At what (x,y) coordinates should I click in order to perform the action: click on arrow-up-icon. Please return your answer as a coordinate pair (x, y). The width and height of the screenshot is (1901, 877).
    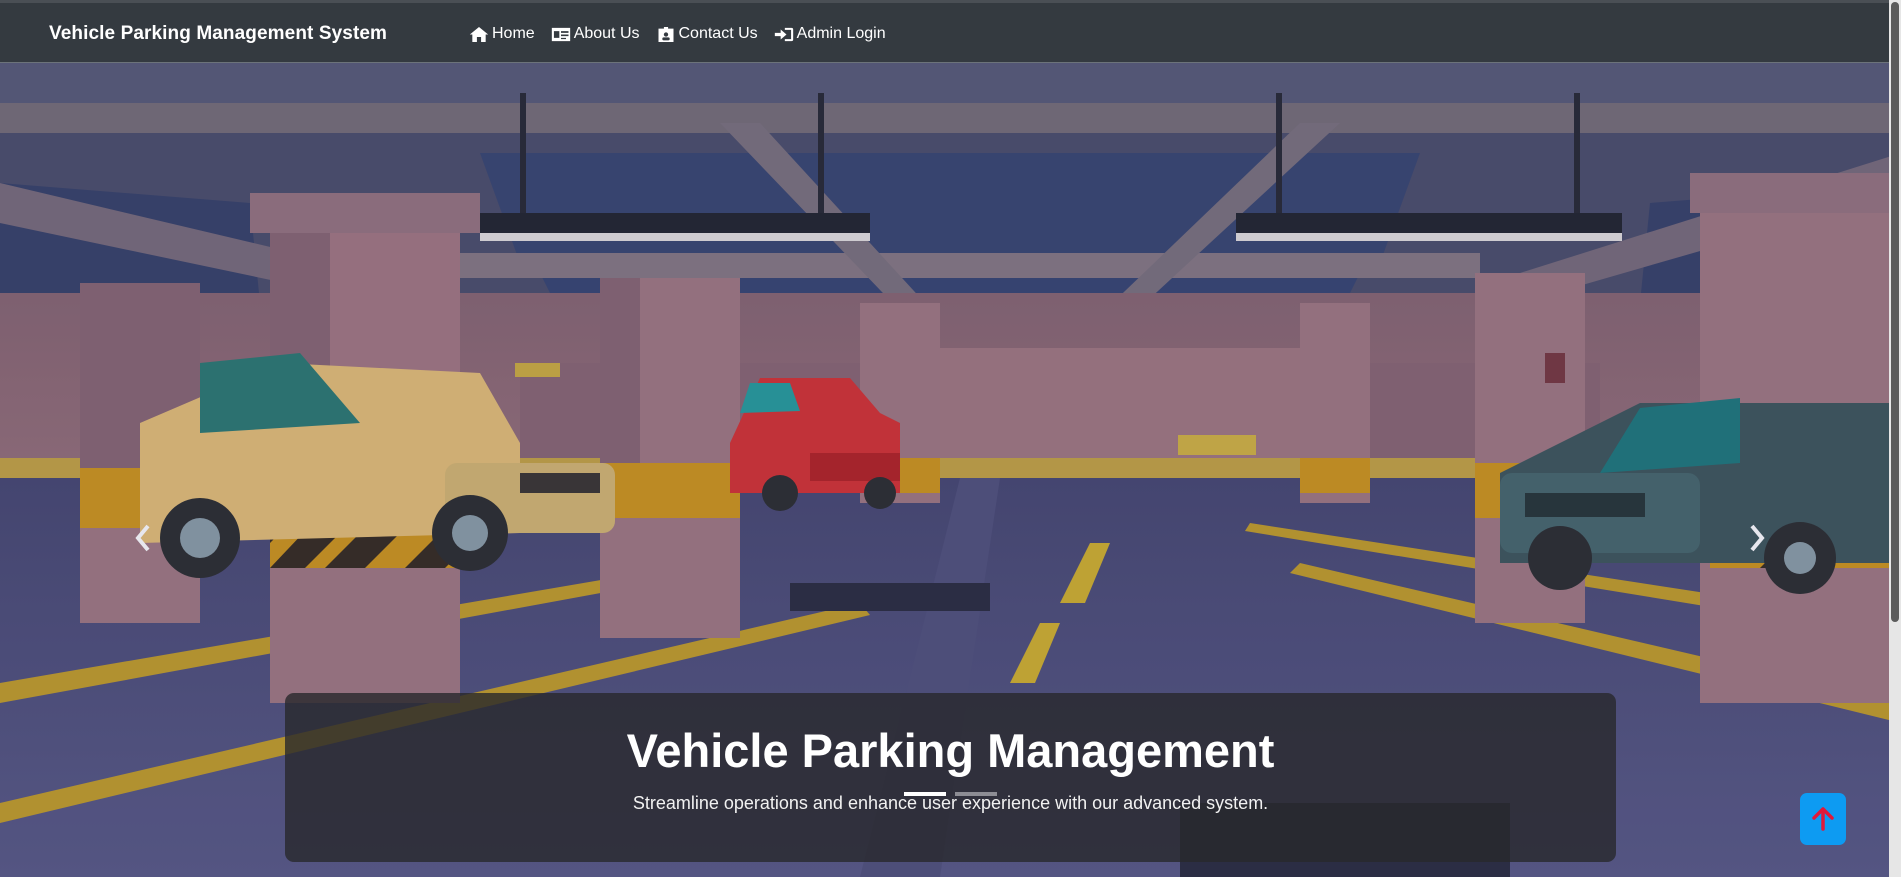
    Looking at the image, I should click on (1823, 819).